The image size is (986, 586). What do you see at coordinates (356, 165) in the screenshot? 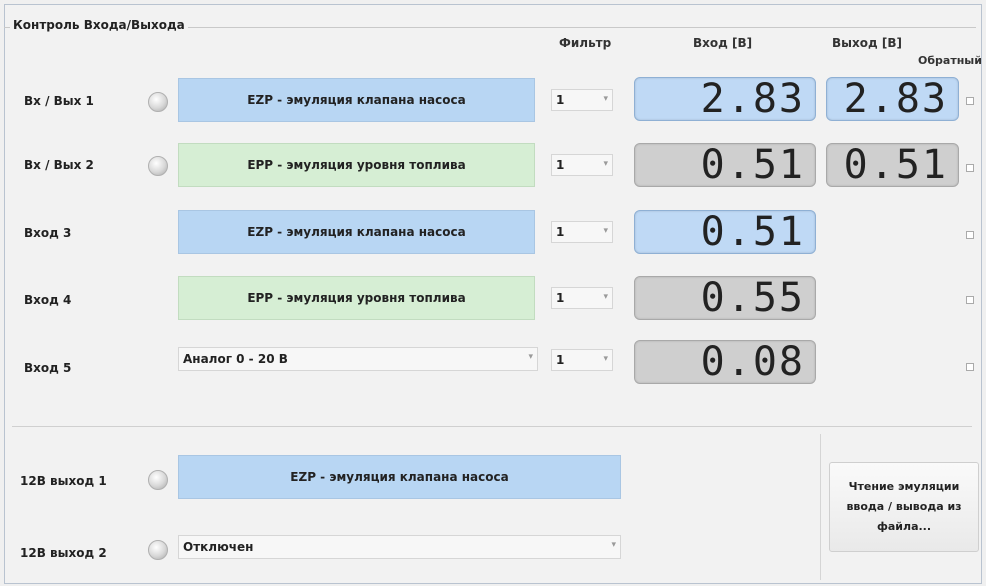
I see `mode-button-io2: EPP - эмуляция уровня топлива` at bounding box center [356, 165].